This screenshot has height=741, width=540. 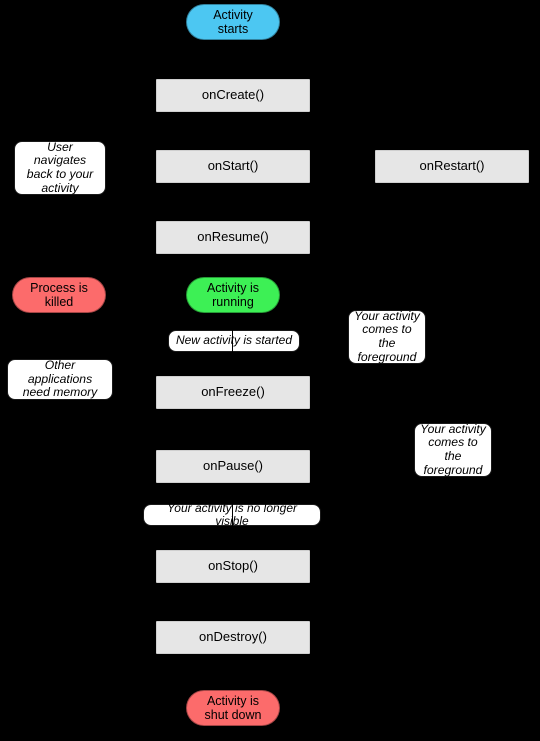 I want to click on method-on-start: onStart(), so click(x=233, y=166).